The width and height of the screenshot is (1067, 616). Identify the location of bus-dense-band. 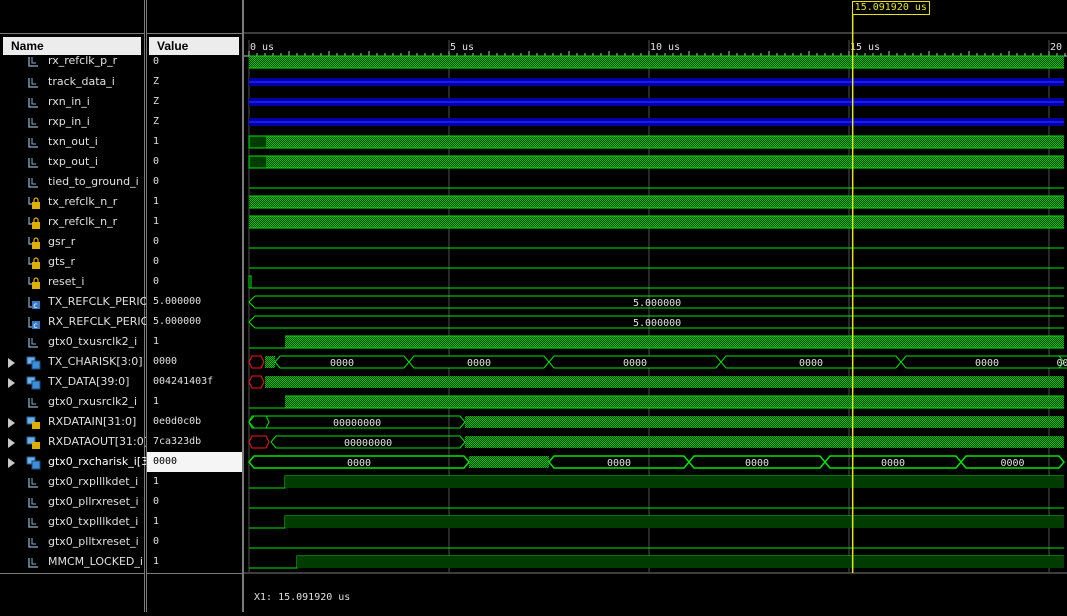
(764, 422).